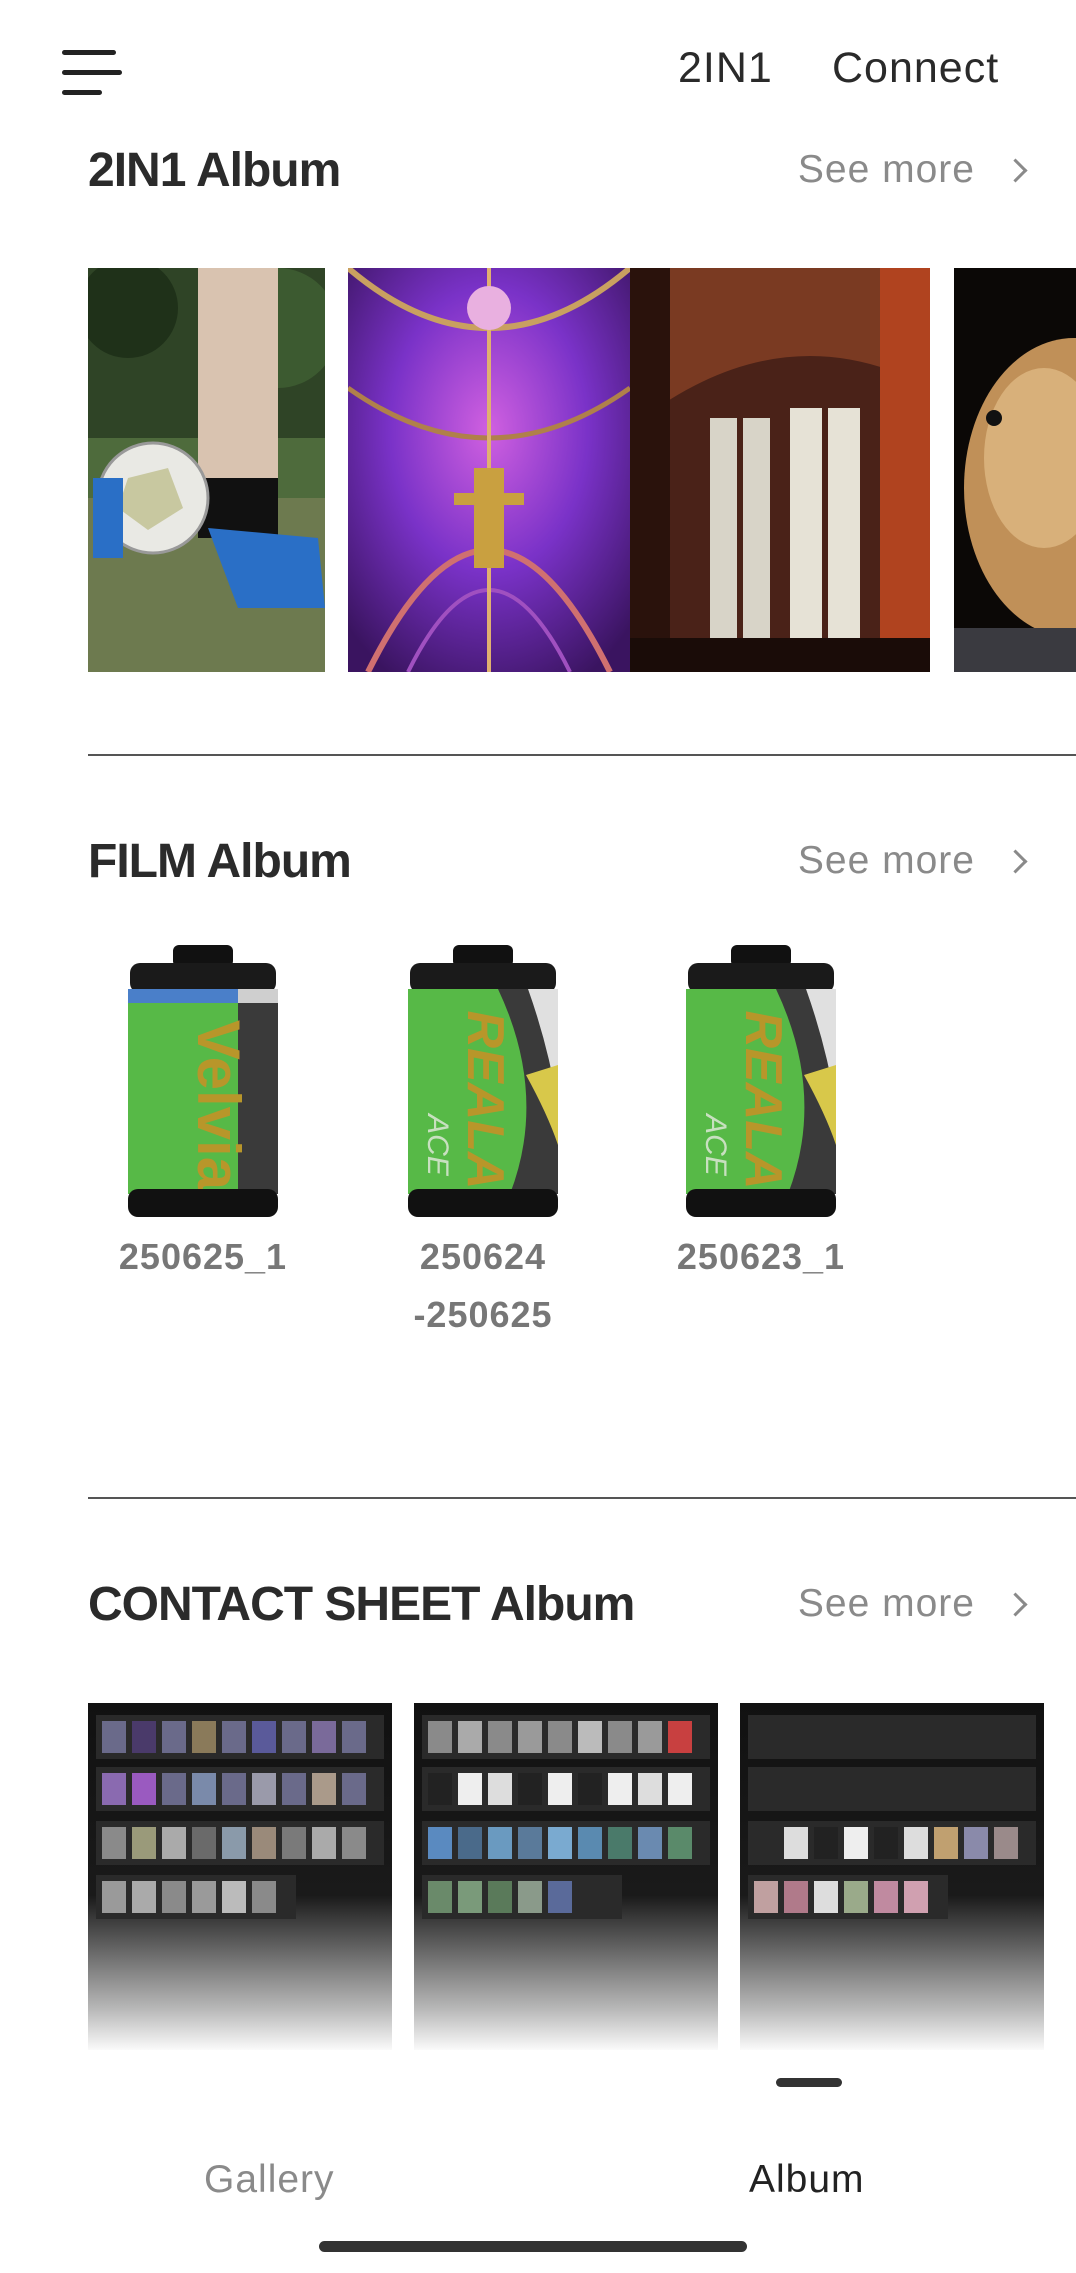  Describe the element at coordinates (214, 170) in the screenshot. I see `section-title-2in1: 2IN1 Album` at that location.